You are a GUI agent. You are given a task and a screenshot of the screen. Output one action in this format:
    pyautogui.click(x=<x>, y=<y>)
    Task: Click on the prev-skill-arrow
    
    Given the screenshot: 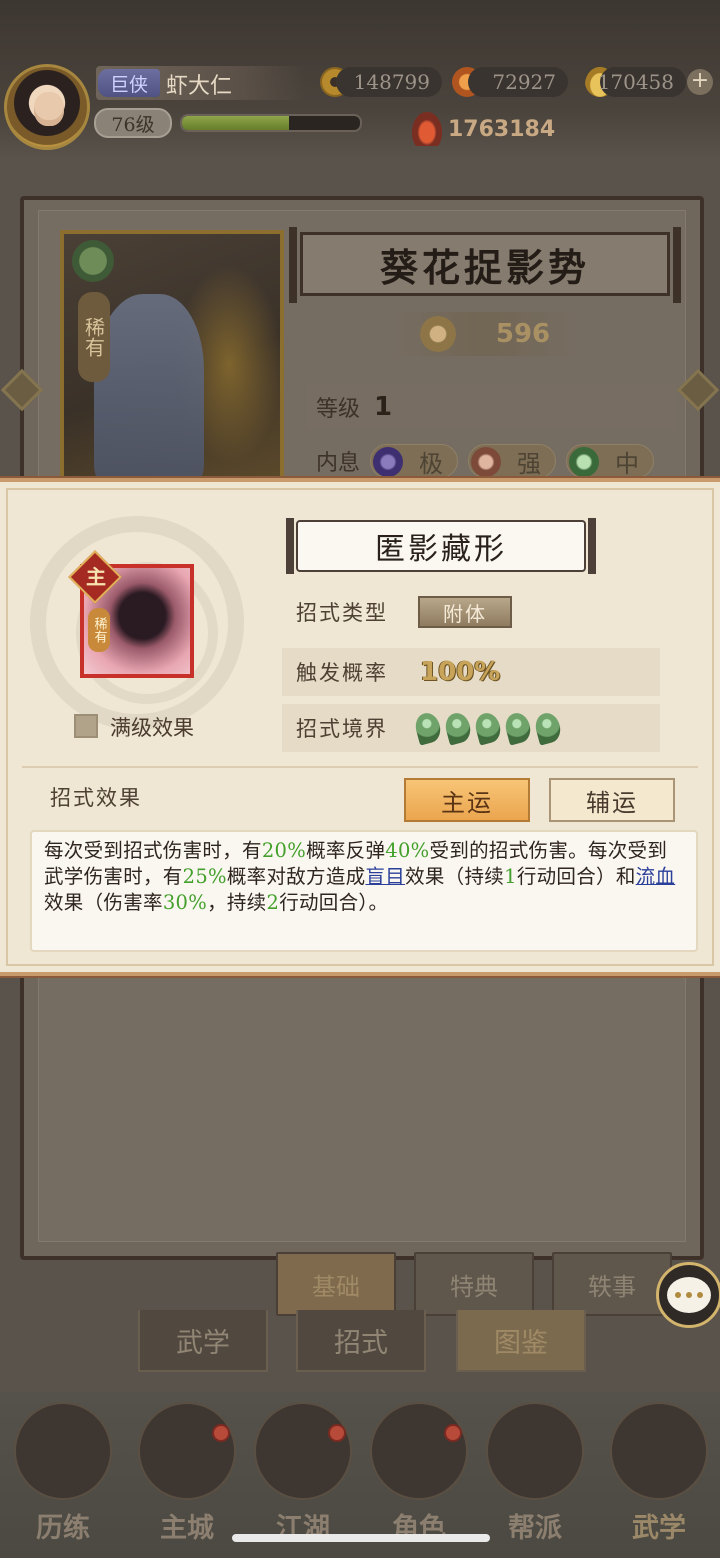 What is the action you would take?
    pyautogui.click(x=22, y=390)
    